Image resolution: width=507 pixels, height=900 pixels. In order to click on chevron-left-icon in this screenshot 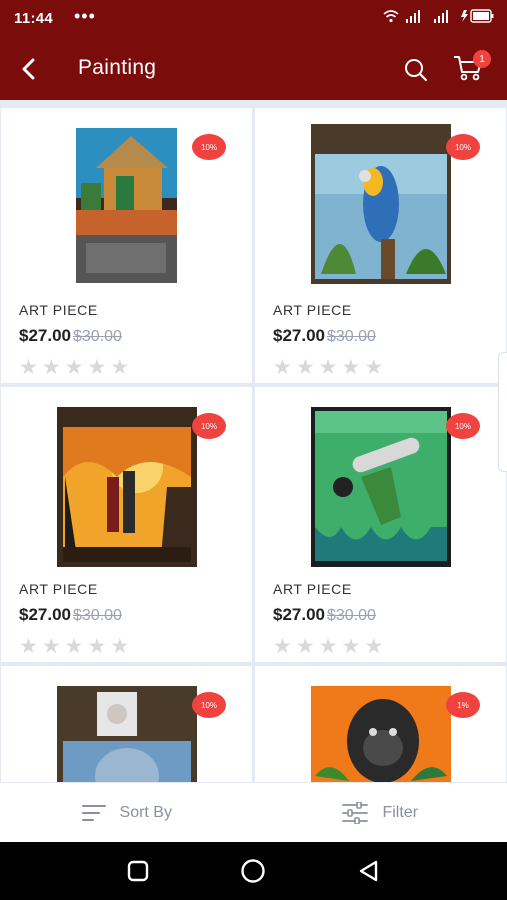, I will do `click(28, 69)`.